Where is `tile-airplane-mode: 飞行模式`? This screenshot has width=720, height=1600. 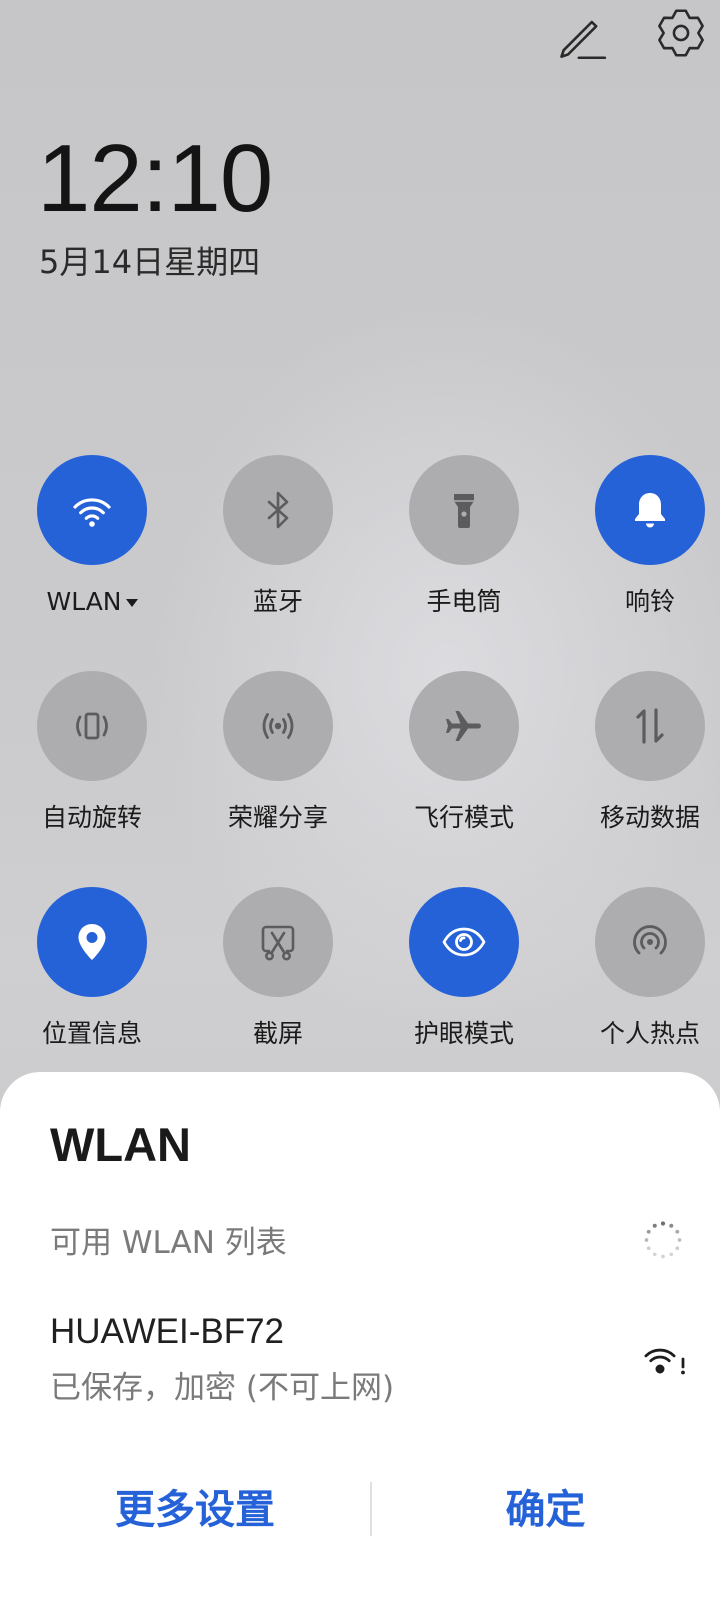 tile-airplane-mode: 飞行模式 is located at coordinates (464, 753).